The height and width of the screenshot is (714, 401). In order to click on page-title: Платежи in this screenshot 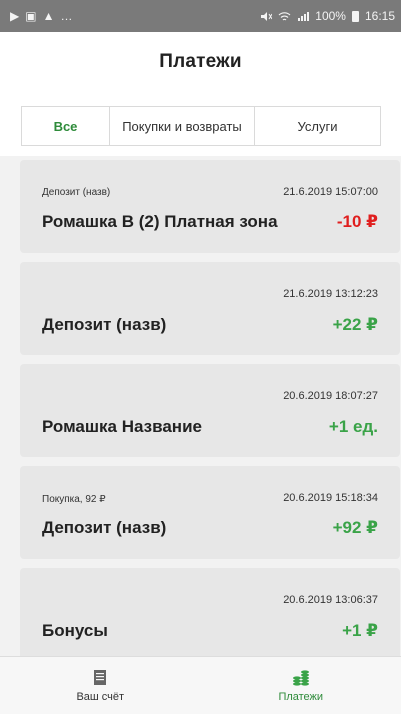, I will do `click(200, 61)`.